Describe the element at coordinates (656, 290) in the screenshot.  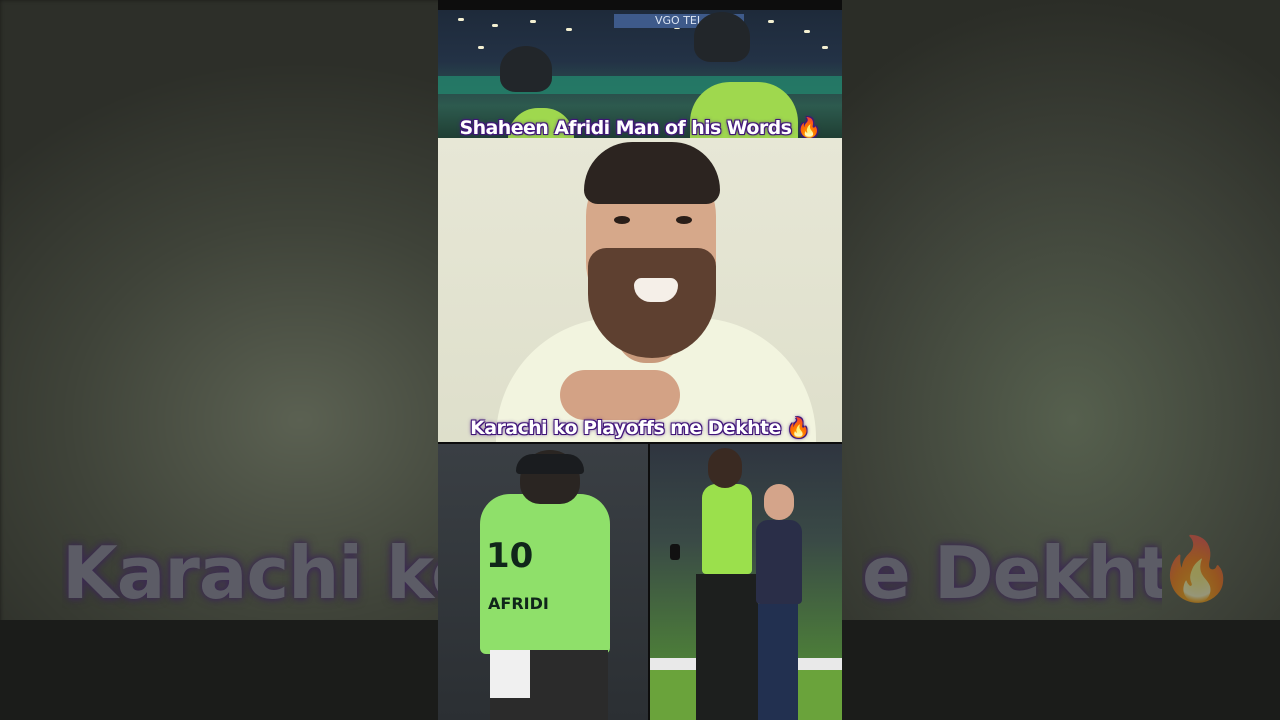
I see `presenter-mouth` at that location.